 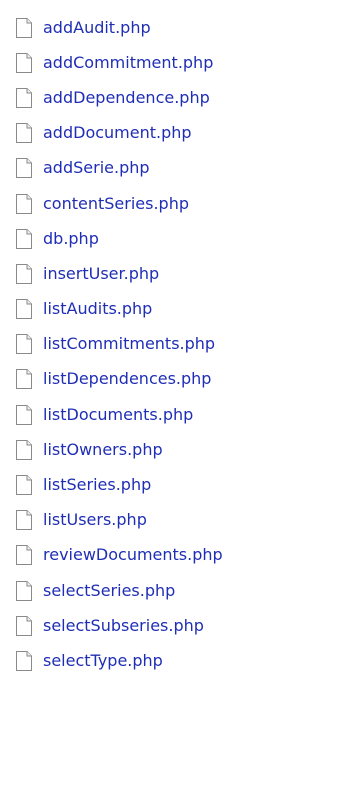 I want to click on file-item: reviewDocuments.php, so click(x=175, y=555).